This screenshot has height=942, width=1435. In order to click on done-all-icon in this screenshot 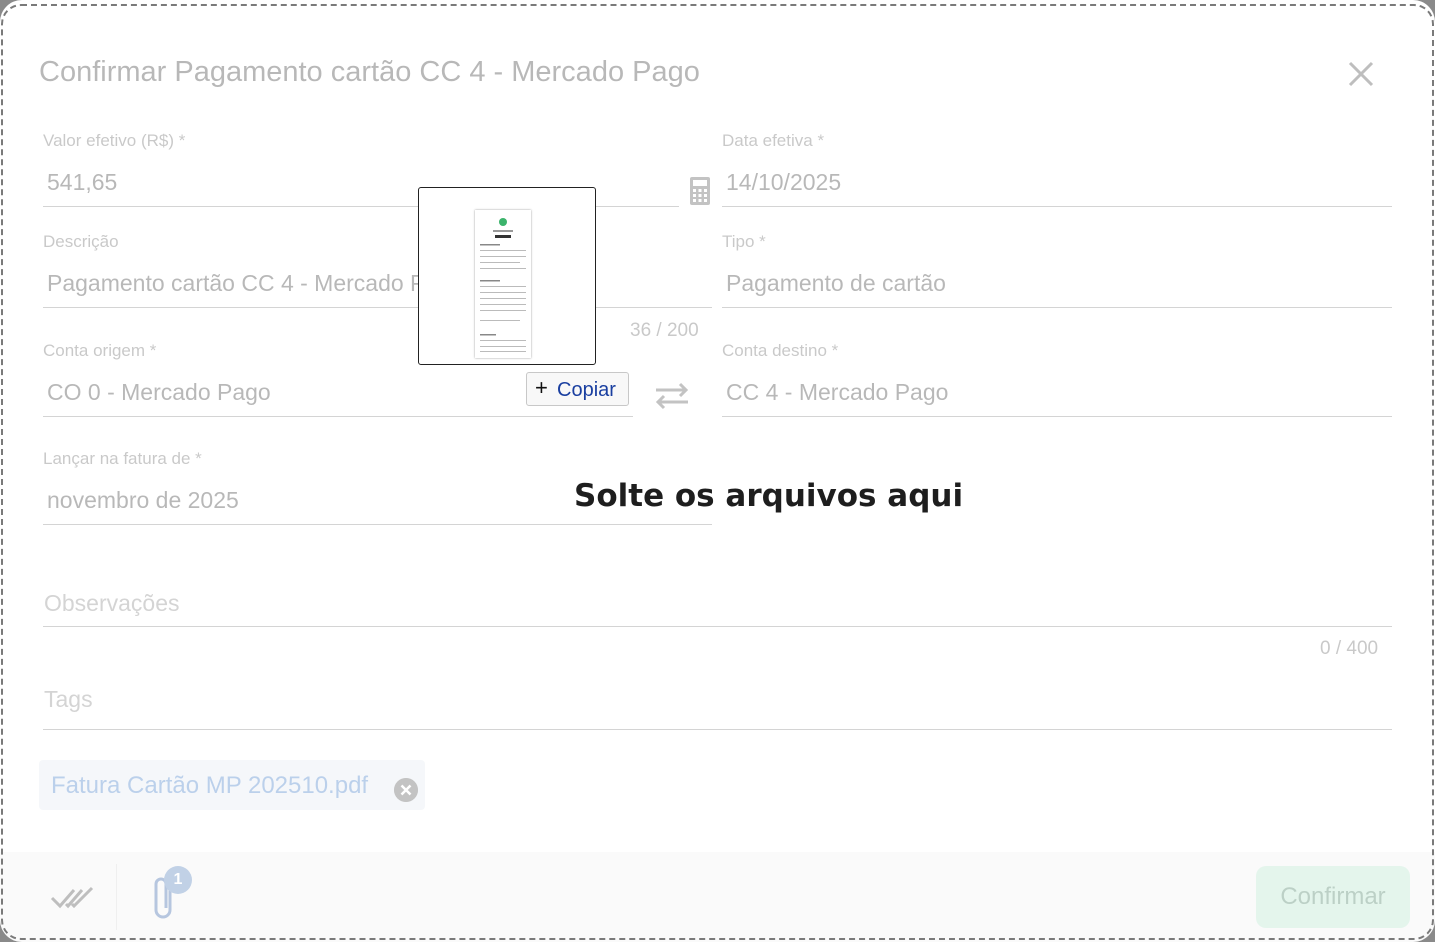, I will do `click(72, 898)`.